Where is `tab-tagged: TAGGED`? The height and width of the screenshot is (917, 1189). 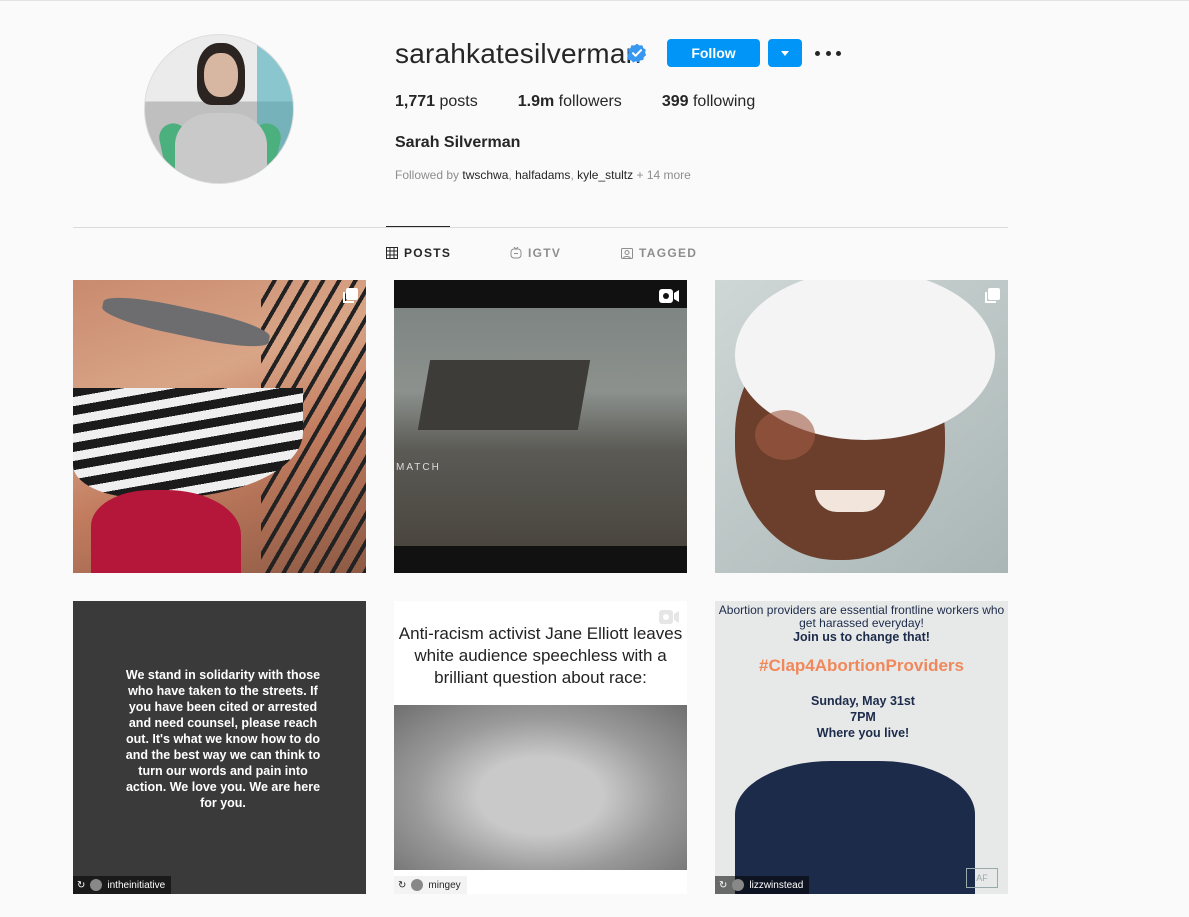 tab-tagged: TAGGED is located at coordinates (659, 253).